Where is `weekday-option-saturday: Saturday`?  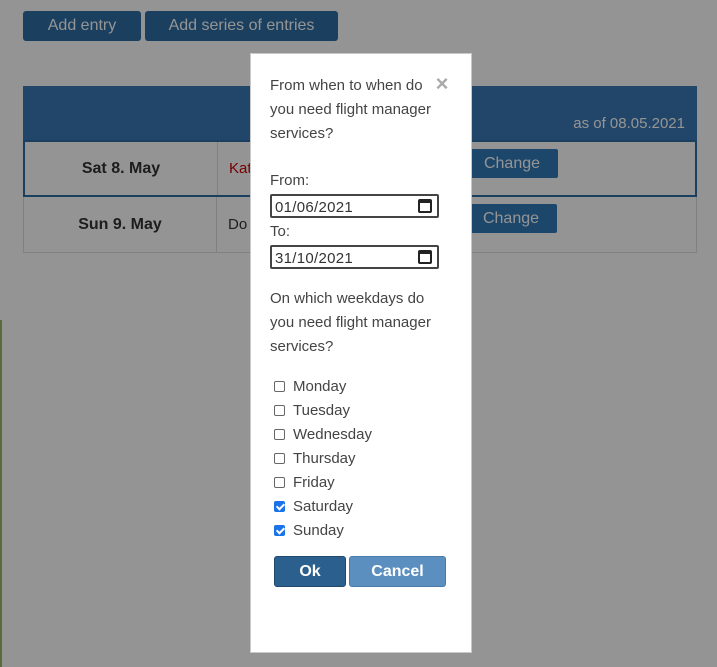
weekday-option-saturday: Saturday is located at coordinates (313, 506).